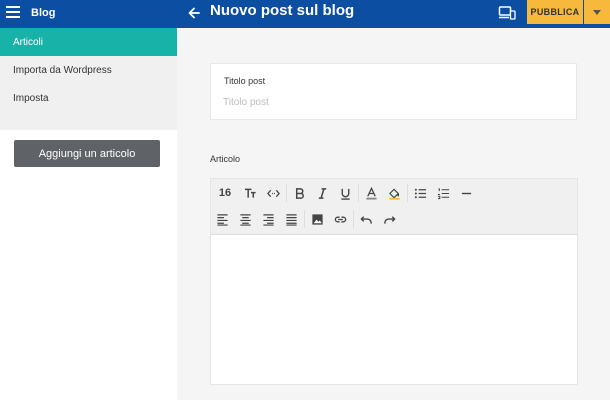 The width and height of the screenshot is (610, 400). Describe the element at coordinates (268, 219) in the screenshot. I see `align-right-icon` at that location.